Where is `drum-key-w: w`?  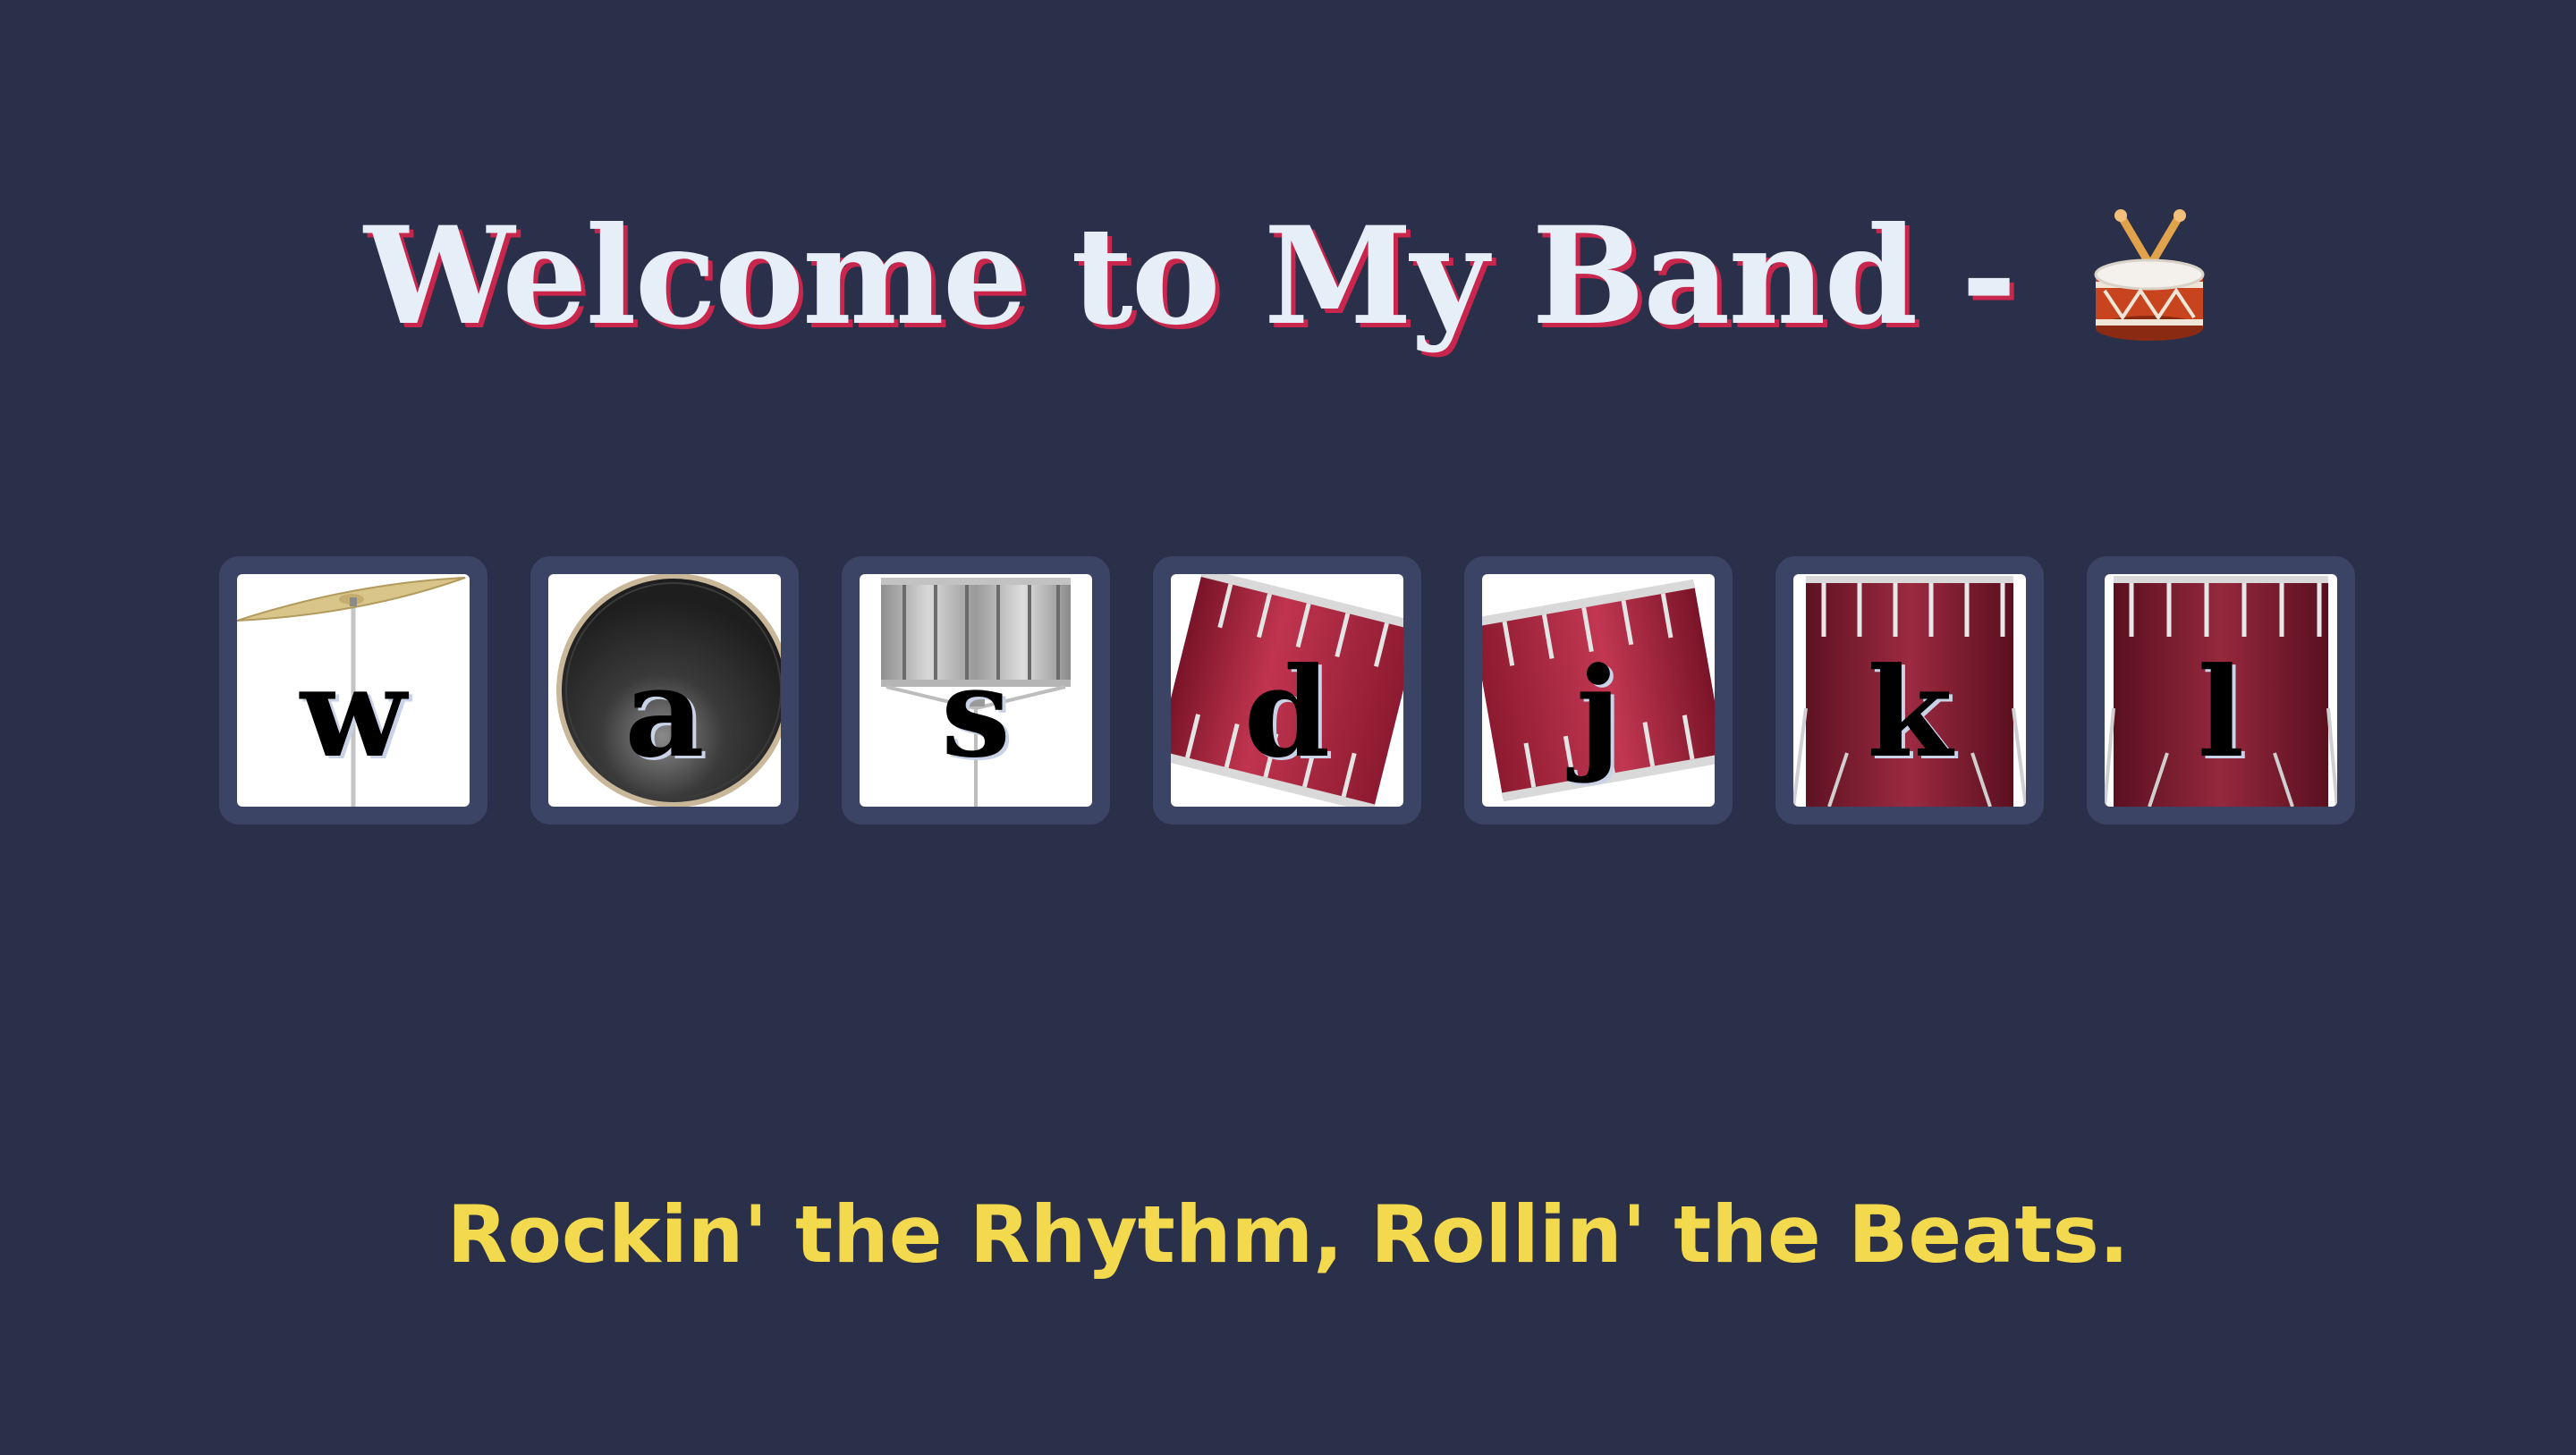
drum-key-w: w is located at coordinates (353, 690).